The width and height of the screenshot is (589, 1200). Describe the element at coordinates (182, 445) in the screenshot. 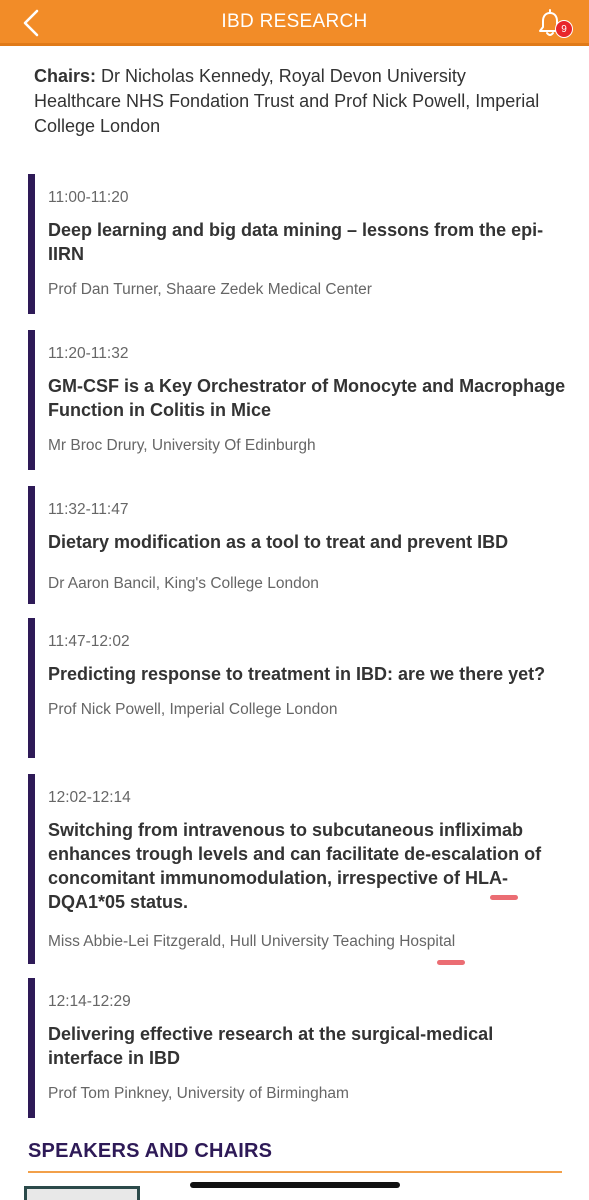

I see `session-speaker: Mr Broc Drury, University Of Edinburgh` at that location.